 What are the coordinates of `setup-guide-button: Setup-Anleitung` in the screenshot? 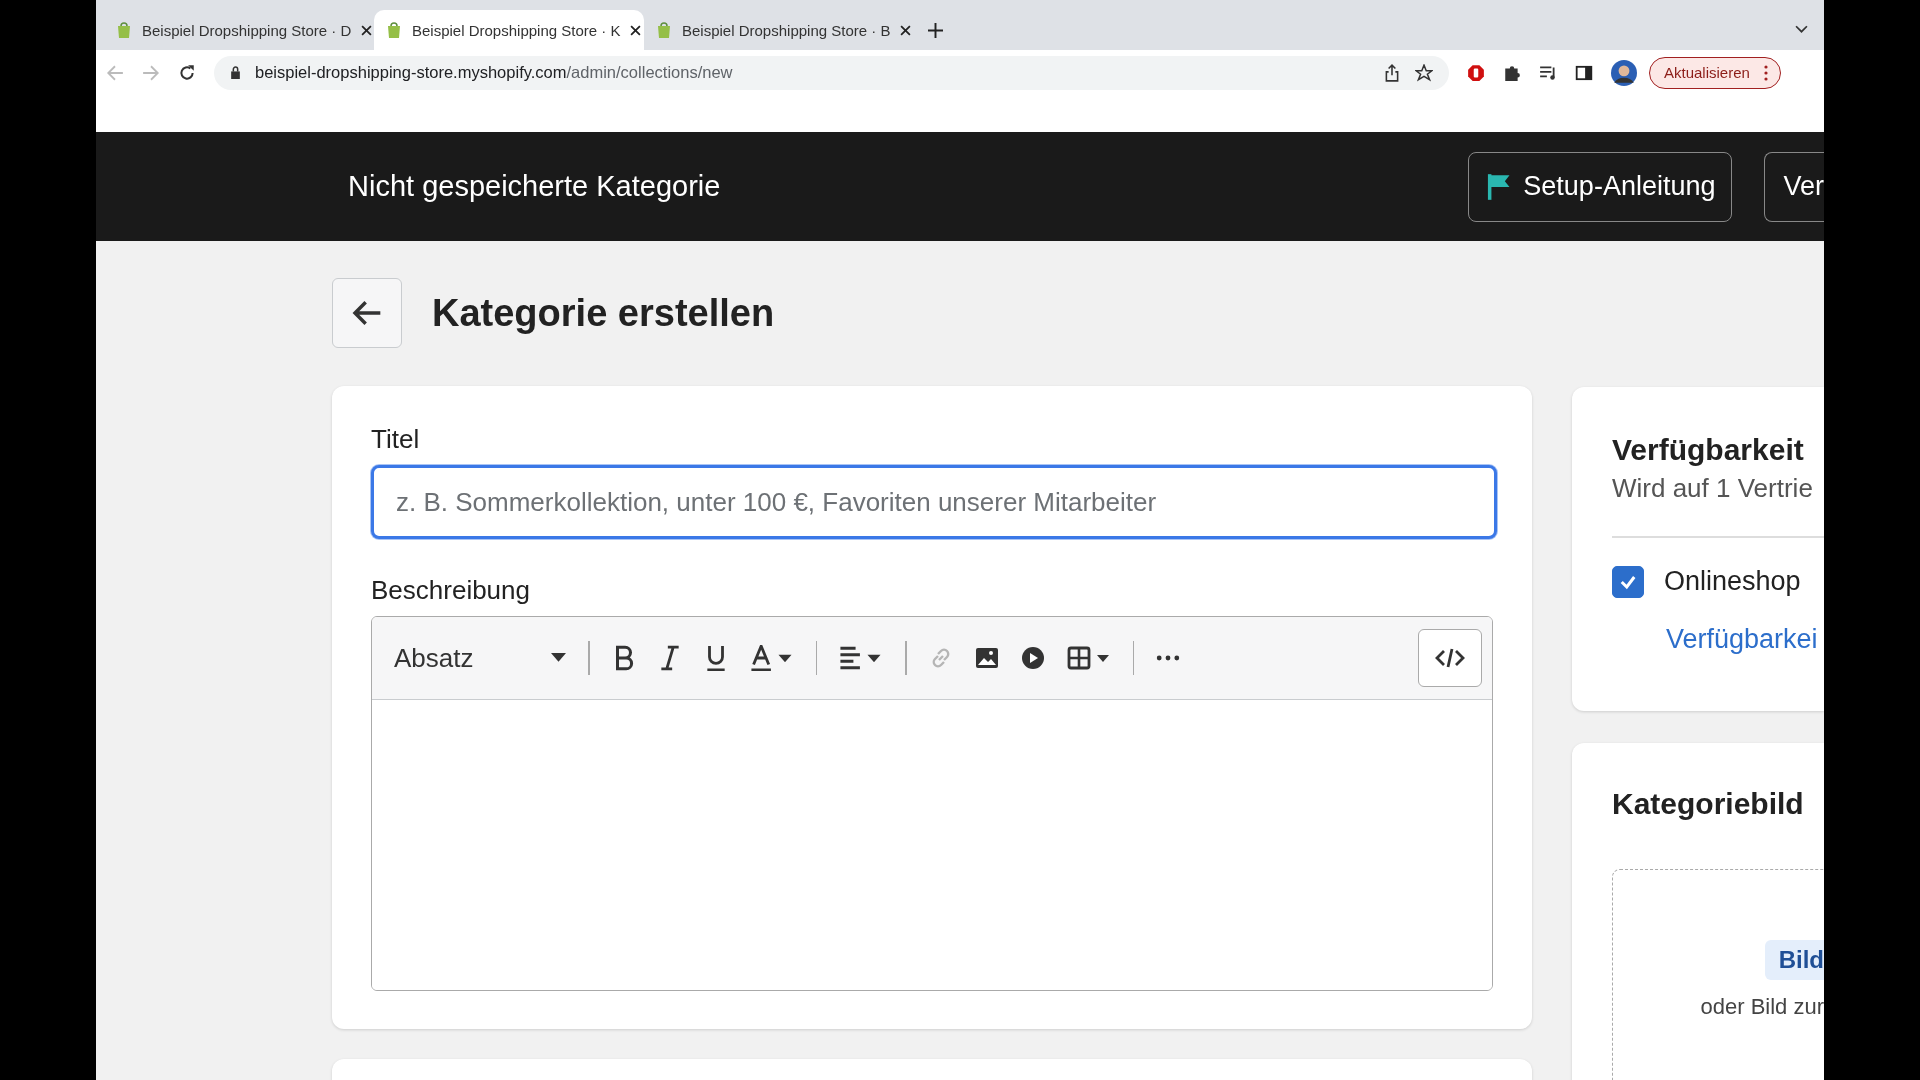 It's located at (1600, 186).